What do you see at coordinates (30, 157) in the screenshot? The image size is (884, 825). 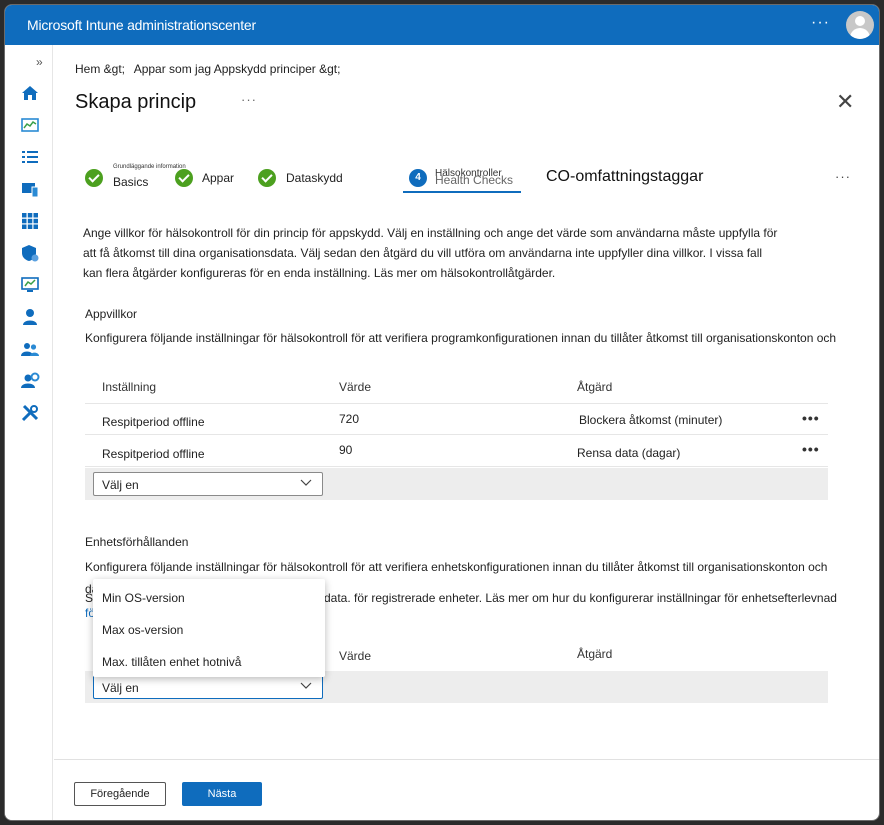 I see `list-icon` at bounding box center [30, 157].